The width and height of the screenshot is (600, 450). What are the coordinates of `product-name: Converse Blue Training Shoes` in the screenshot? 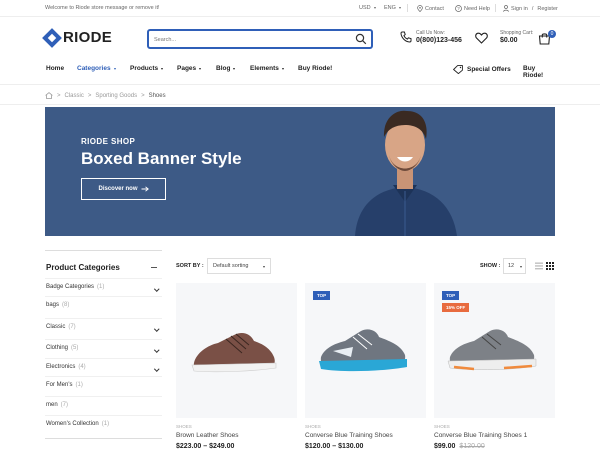 It's located at (349, 435).